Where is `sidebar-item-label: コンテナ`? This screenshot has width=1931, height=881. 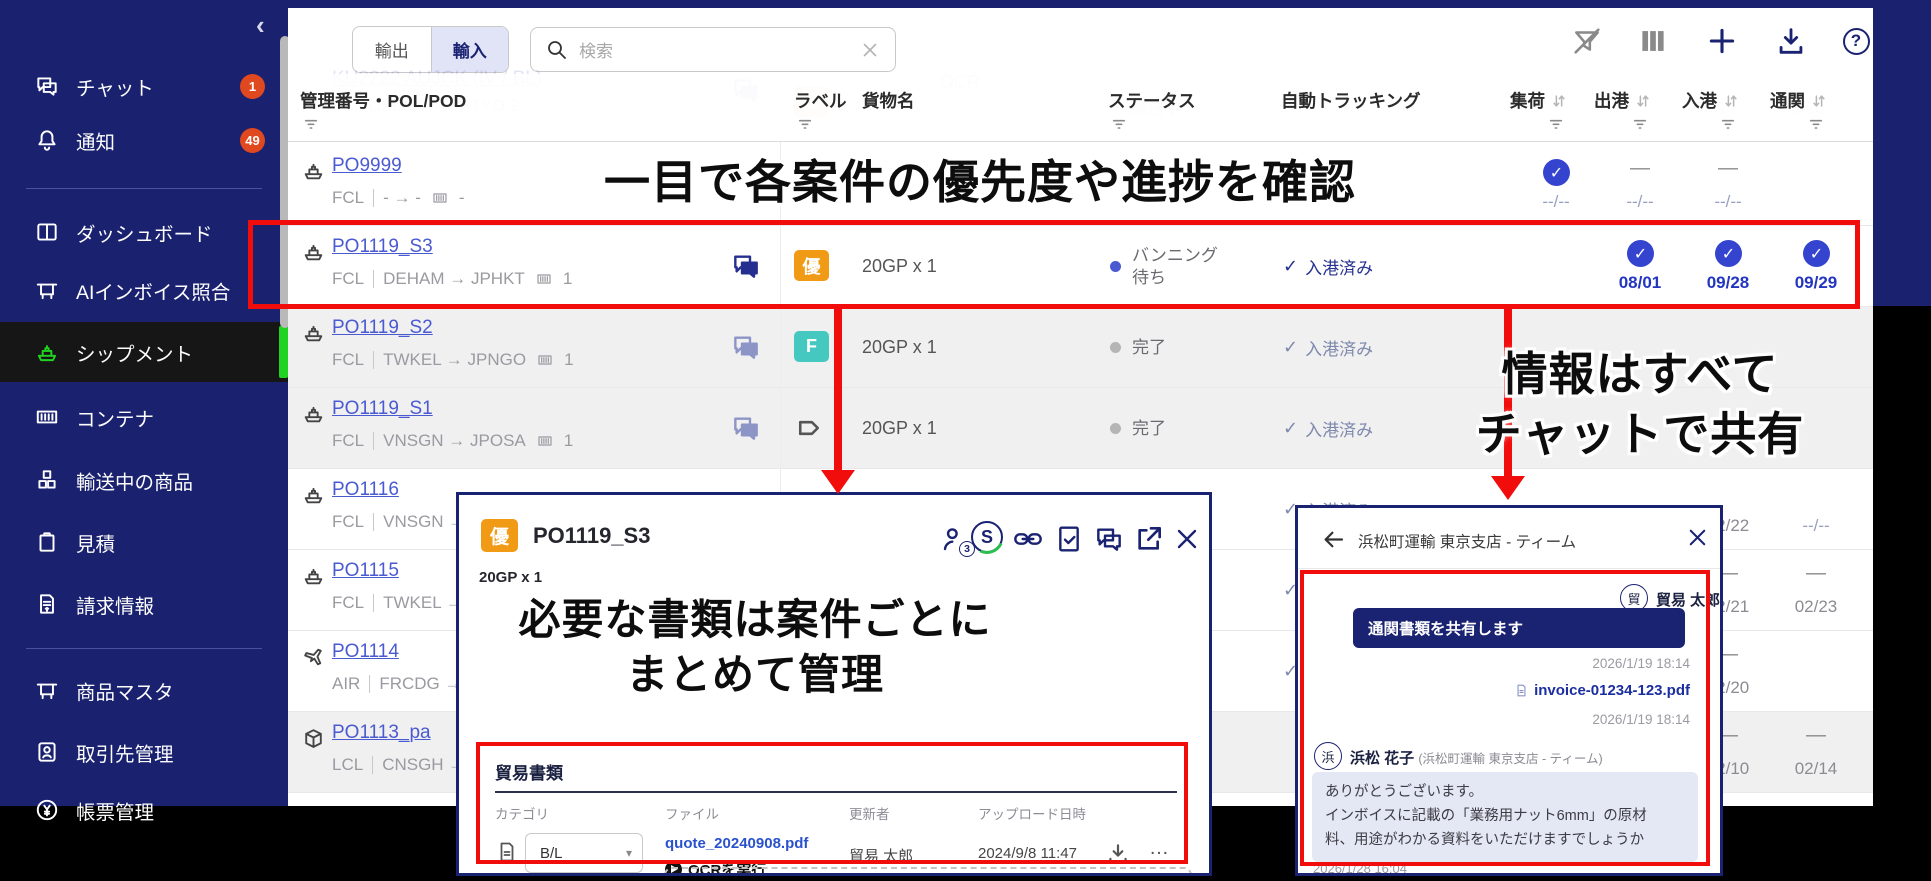
sidebar-item-label: コンテナ is located at coordinates (115, 419).